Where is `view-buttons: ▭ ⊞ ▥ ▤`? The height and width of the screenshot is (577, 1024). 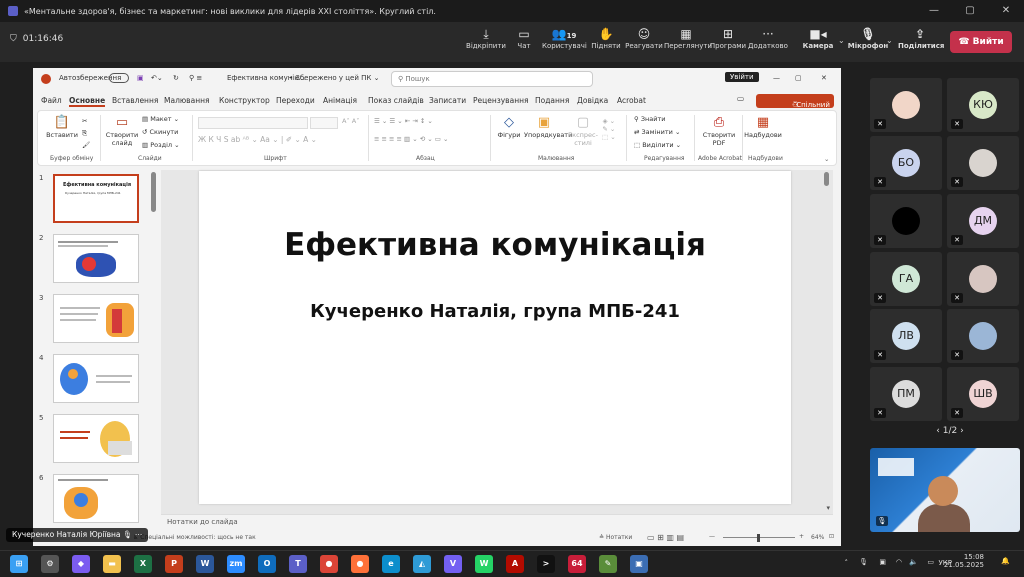 view-buttons: ▭ ⊞ ▥ ▤ is located at coordinates (665, 537).